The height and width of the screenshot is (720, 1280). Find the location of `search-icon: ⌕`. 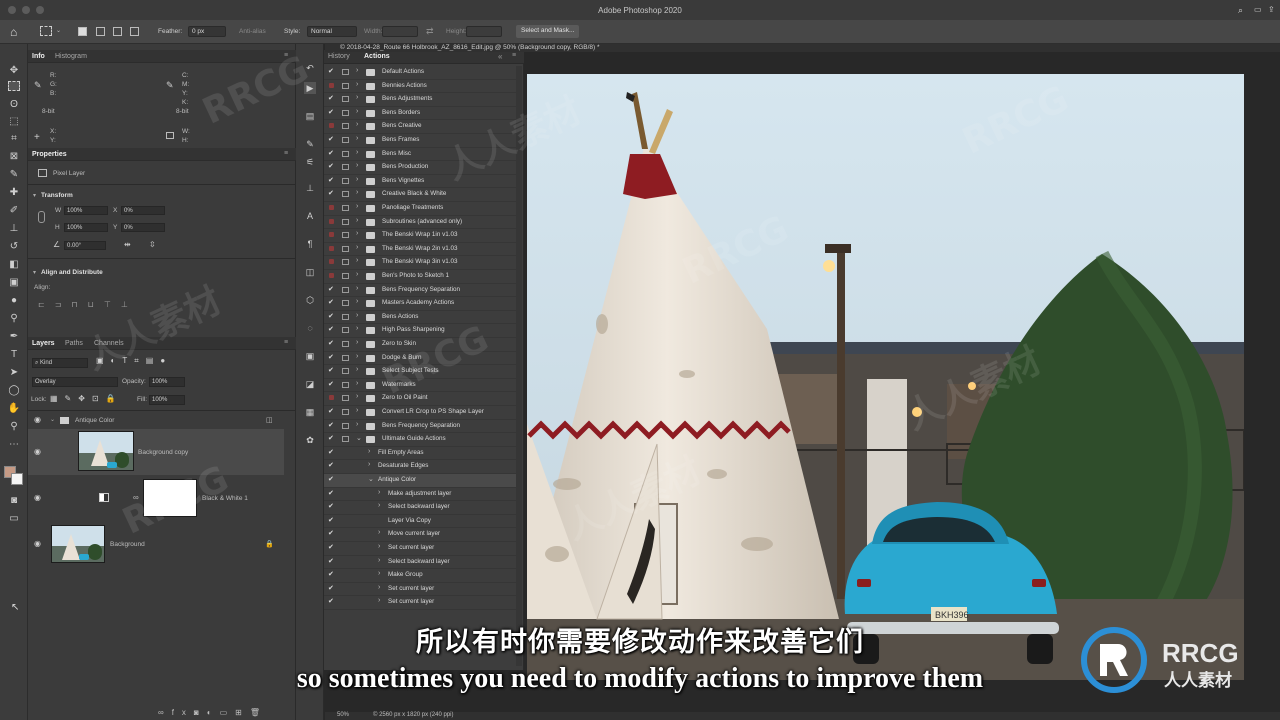

search-icon: ⌕ is located at coordinates (1240, 10).